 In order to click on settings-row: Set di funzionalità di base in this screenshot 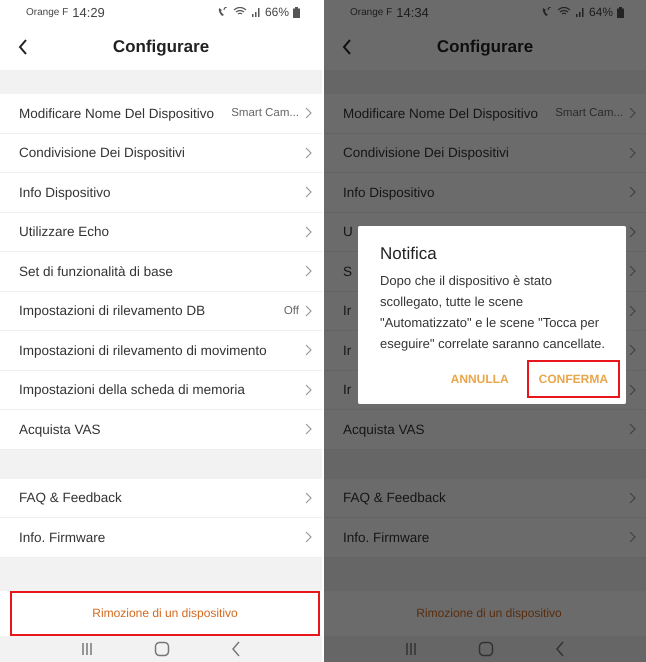, I will do `click(161, 272)`.